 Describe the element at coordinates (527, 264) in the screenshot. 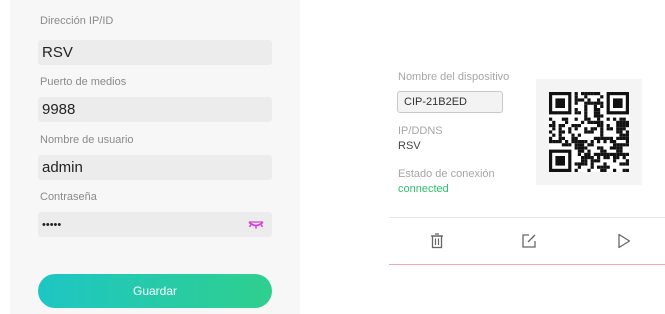

I see `card-bottom-line` at that location.